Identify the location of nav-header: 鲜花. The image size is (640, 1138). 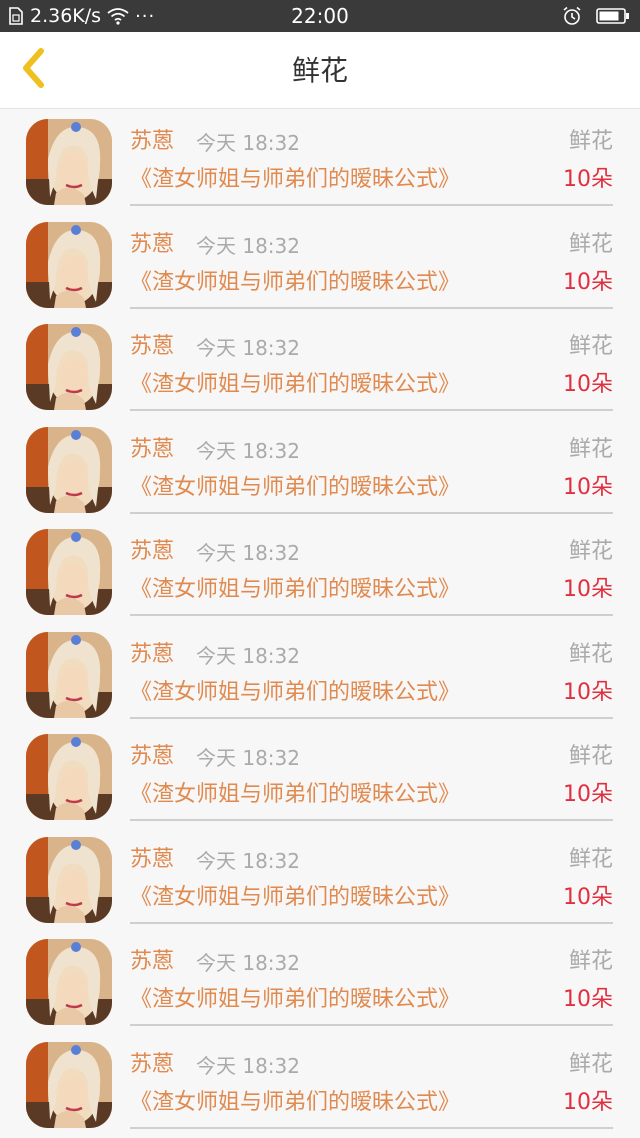
(320, 70).